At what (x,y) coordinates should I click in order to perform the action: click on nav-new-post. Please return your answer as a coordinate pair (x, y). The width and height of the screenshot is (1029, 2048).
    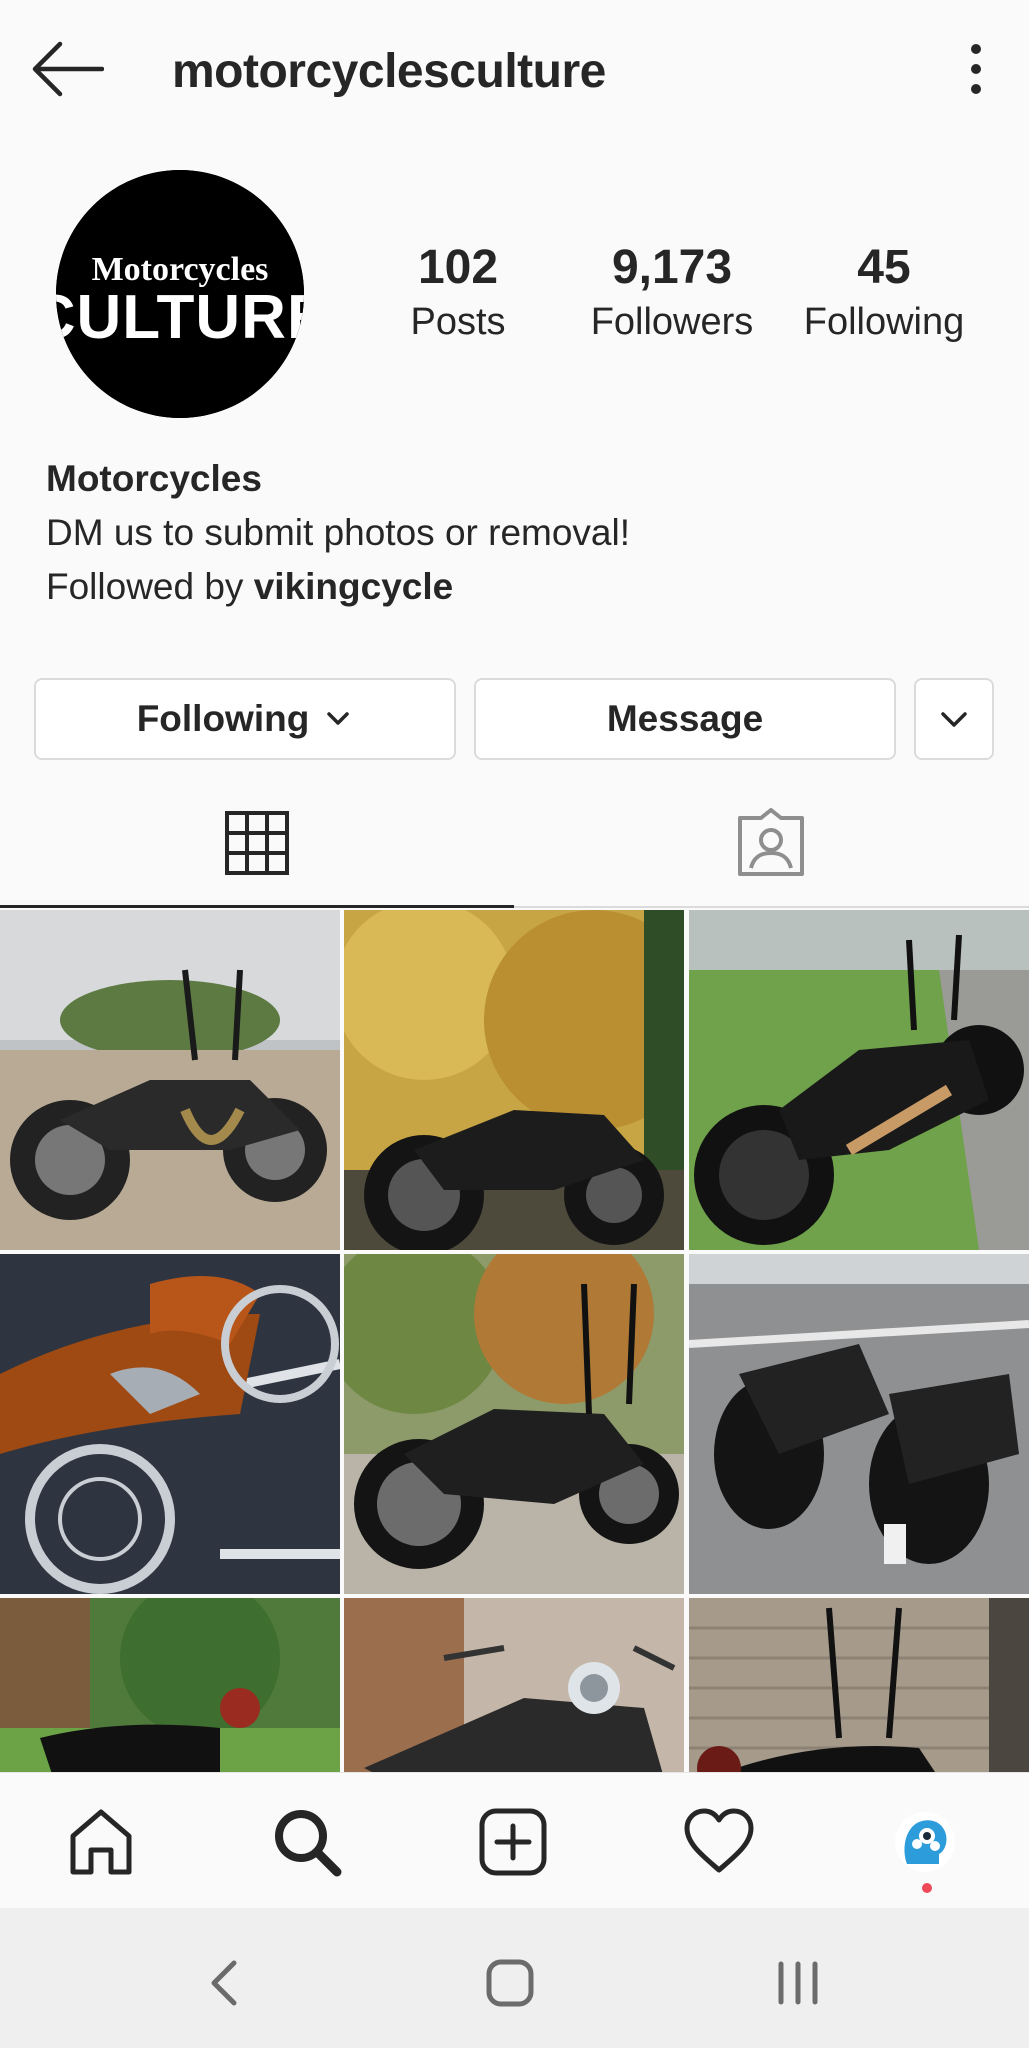
    Looking at the image, I should click on (513, 1842).